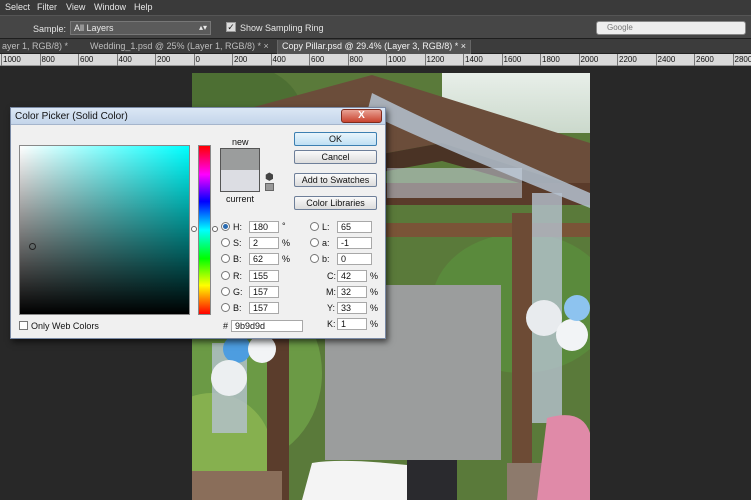 Image resolution: width=751 pixels, height=500 pixels. Describe the element at coordinates (628, 59) in the screenshot. I see `ruler-label: 2200` at that location.